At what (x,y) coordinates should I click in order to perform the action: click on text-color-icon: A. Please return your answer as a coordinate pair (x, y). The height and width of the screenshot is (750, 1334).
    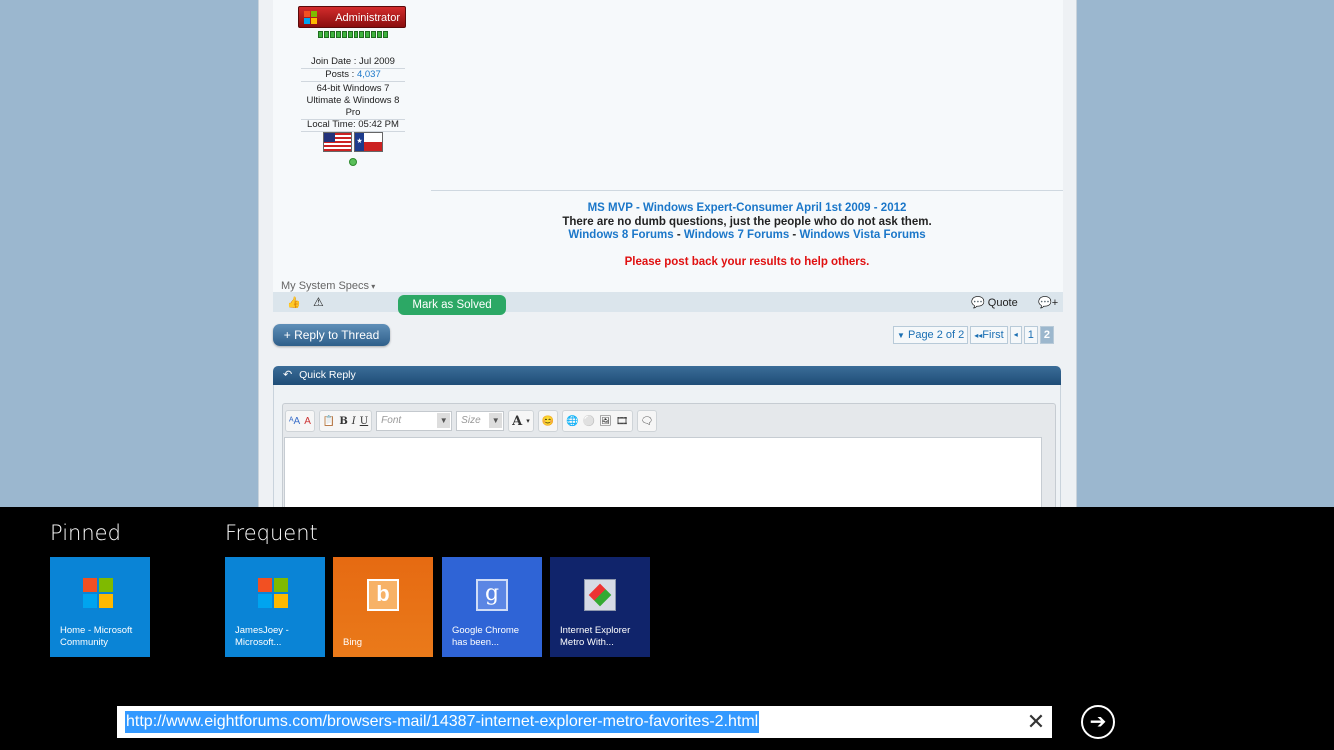
    Looking at the image, I should click on (517, 421).